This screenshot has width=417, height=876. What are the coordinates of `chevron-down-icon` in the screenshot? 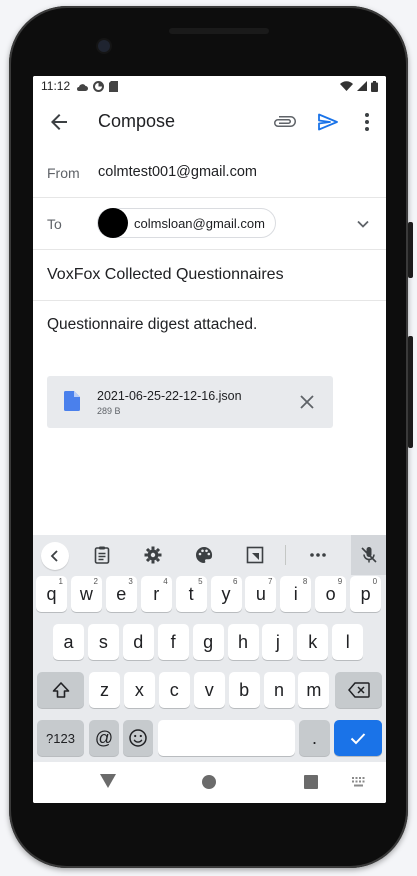 It's located at (363, 224).